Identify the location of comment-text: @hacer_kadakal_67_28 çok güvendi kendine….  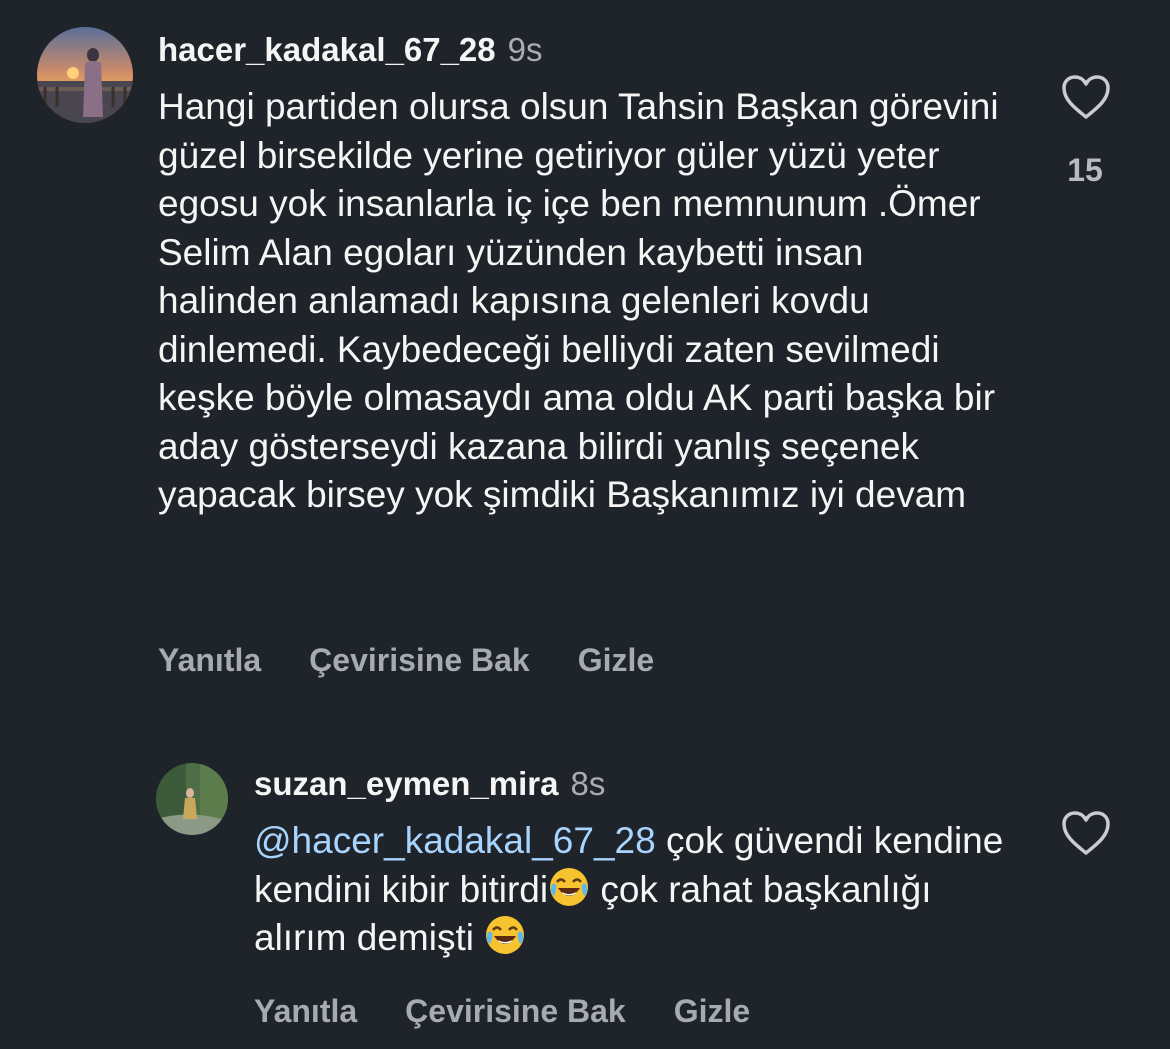
(634, 890).